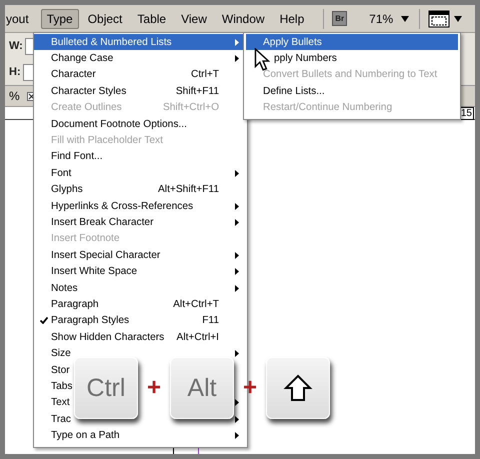  What do you see at coordinates (60, 402) in the screenshot?
I see `menu-item: Text` at bounding box center [60, 402].